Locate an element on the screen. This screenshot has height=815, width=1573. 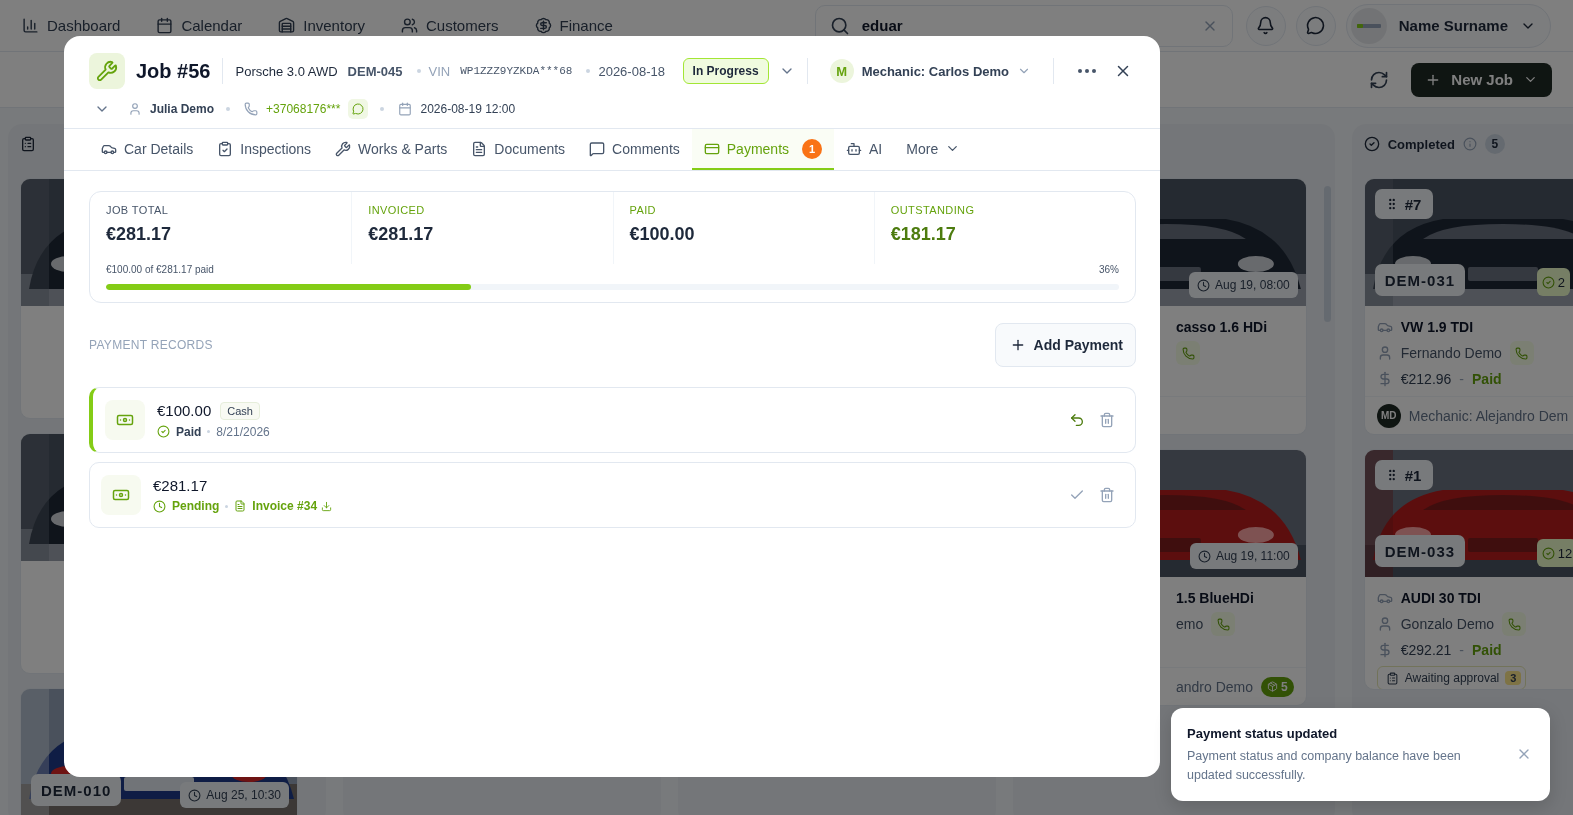
job-card: #7 DEM-031 2 VW 1.9 TDI Fernando Demo €212.96 - Paid MD Mechanic: Alejandro Dem is located at coordinates (1468, 306).